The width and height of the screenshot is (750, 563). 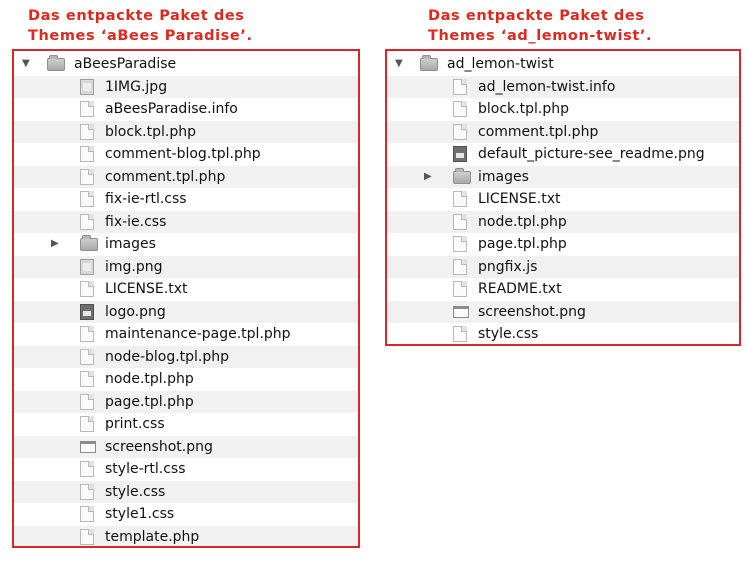 What do you see at coordinates (563, 266) in the screenshot?
I see `file-row: pngfix.js` at bounding box center [563, 266].